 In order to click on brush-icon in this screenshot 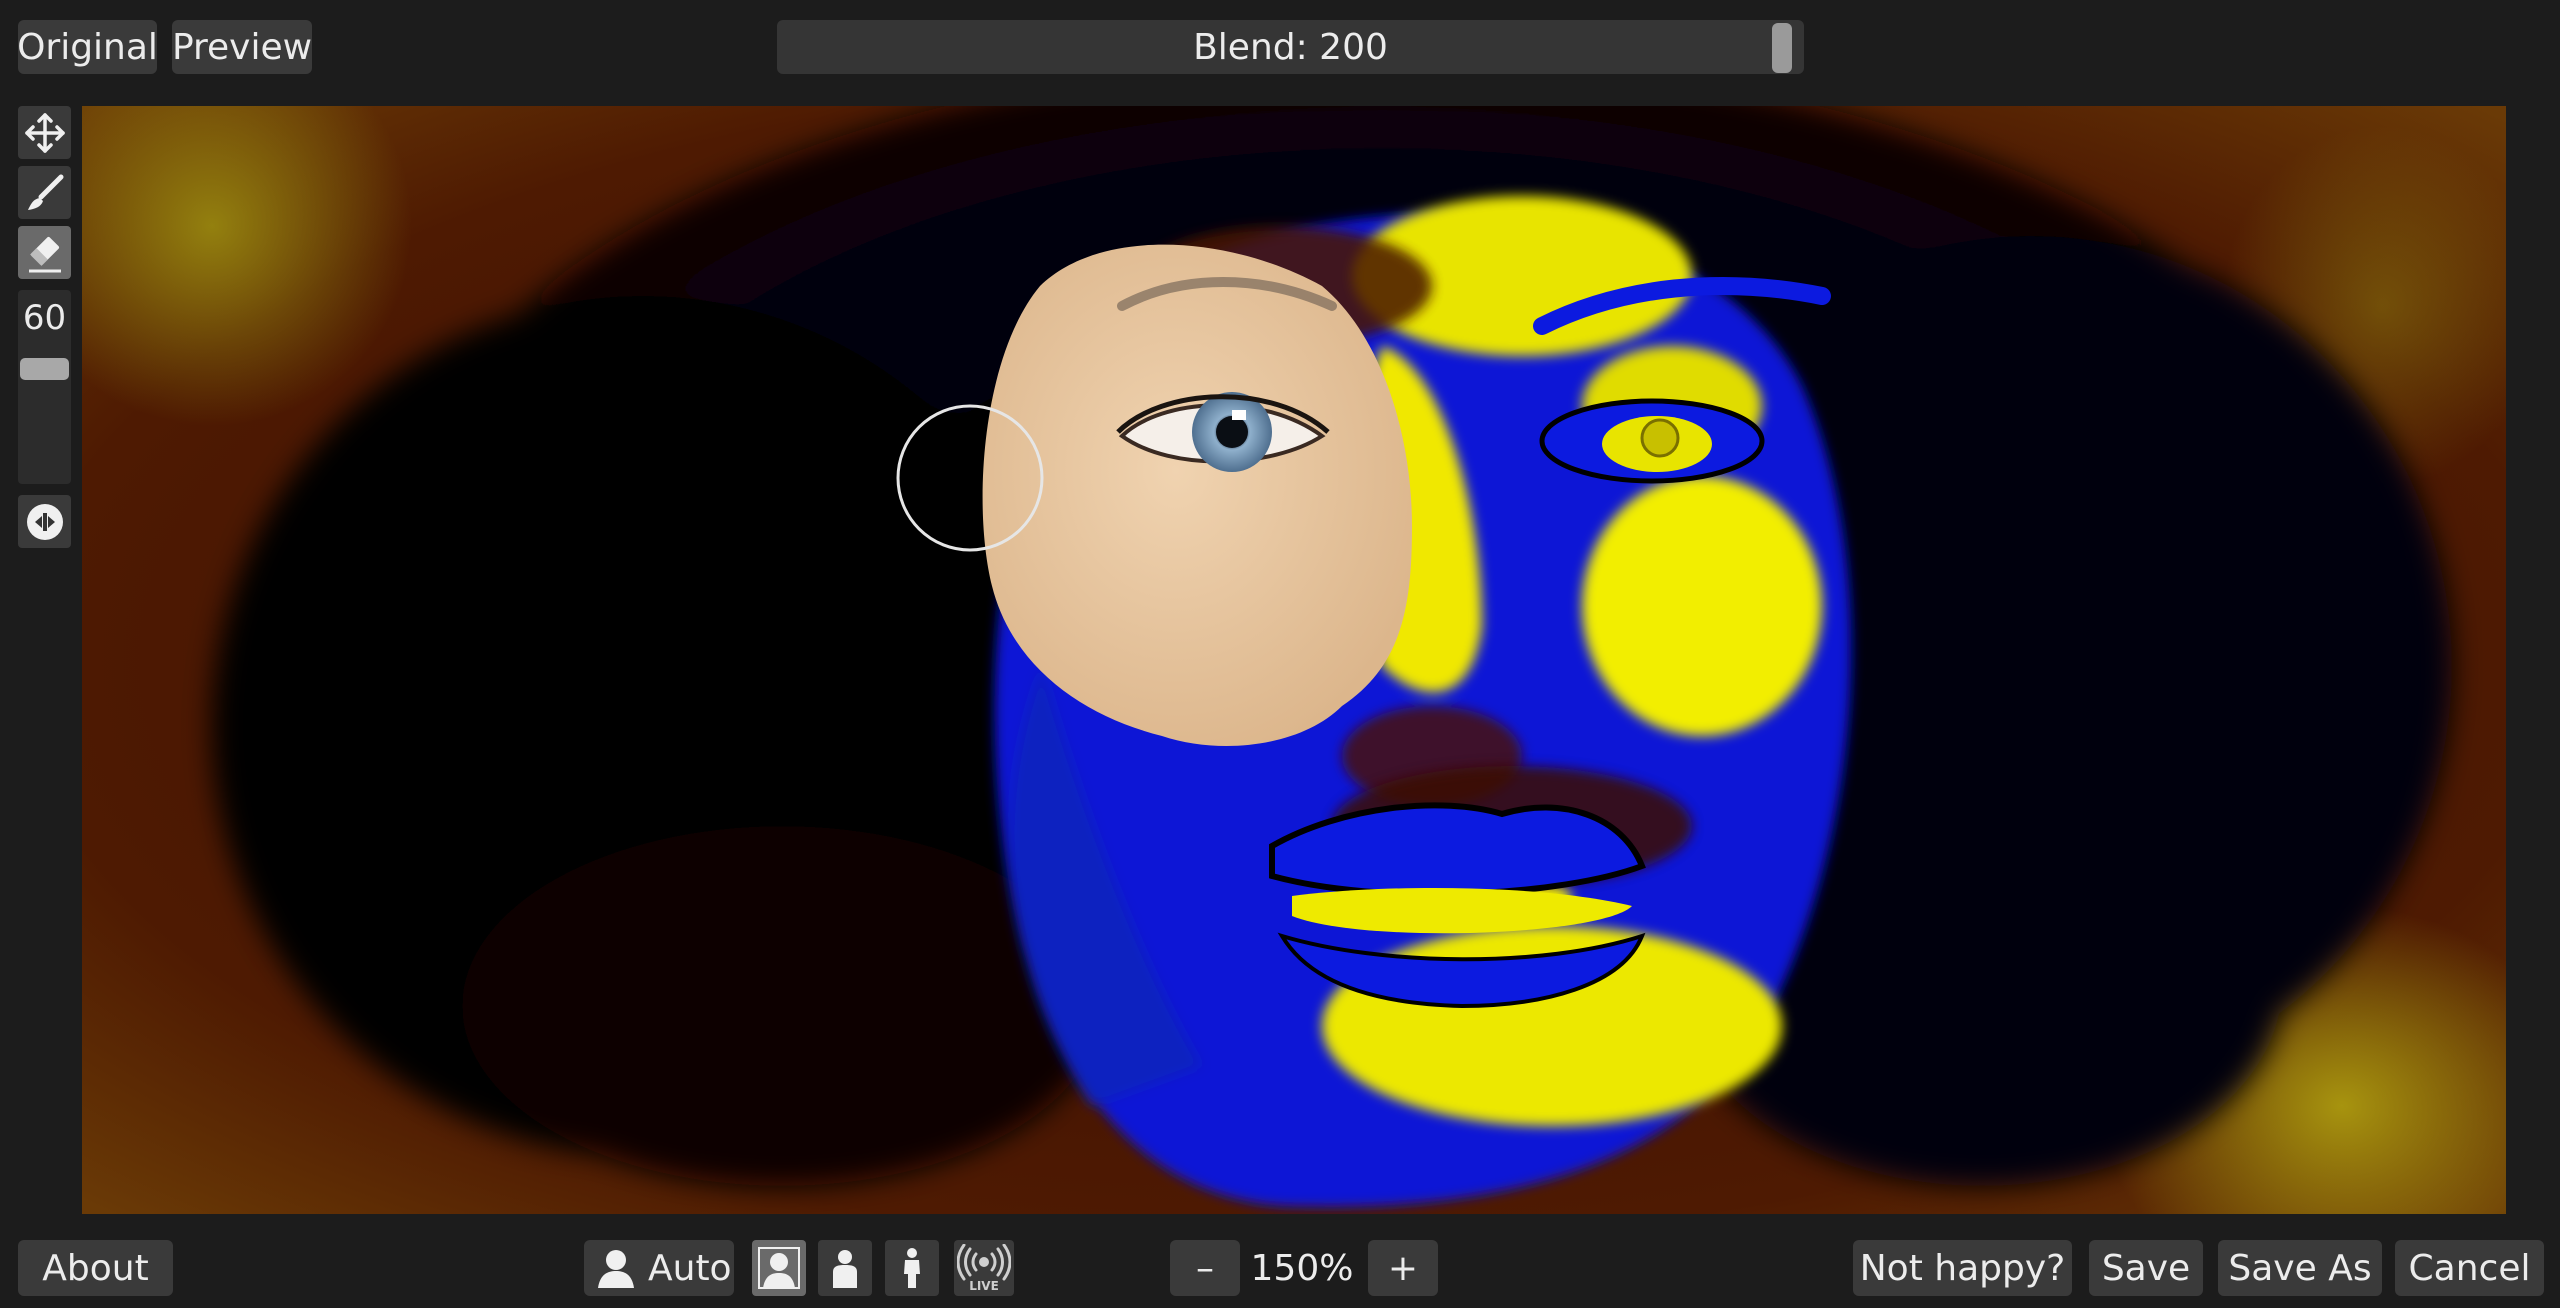, I will do `click(45, 192)`.